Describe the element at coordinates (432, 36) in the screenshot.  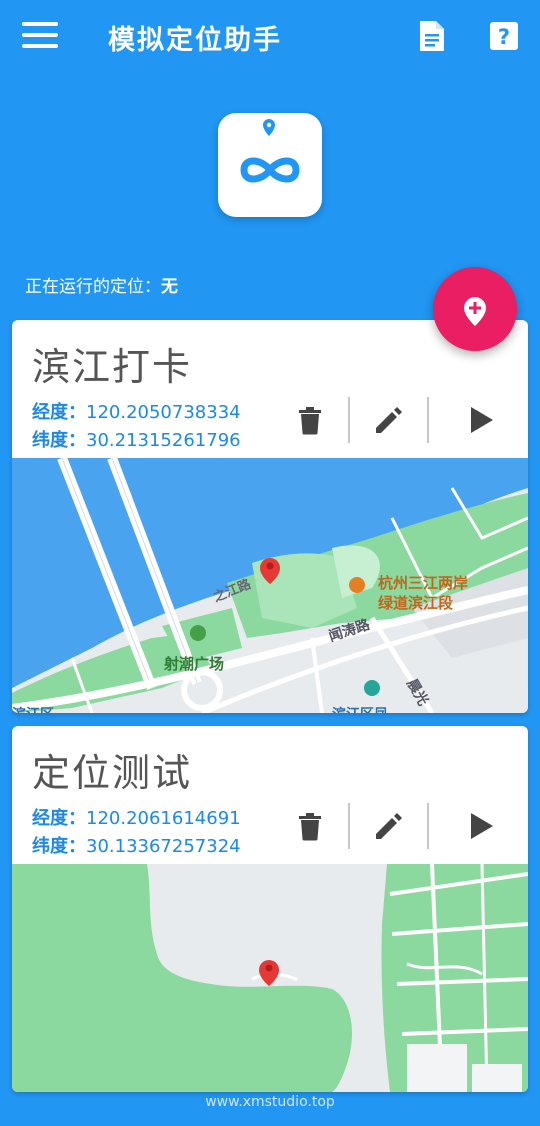
I see `document-icon` at that location.